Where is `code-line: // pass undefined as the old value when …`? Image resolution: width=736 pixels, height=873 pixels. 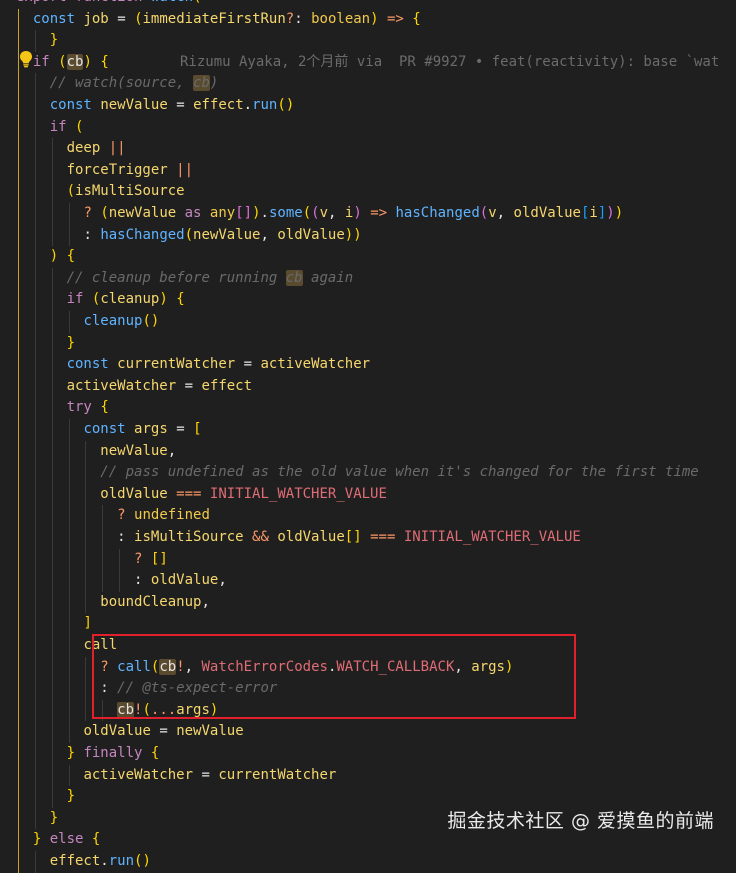 code-line: // pass undefined as the old value when … is located at coordinates (376, 473).